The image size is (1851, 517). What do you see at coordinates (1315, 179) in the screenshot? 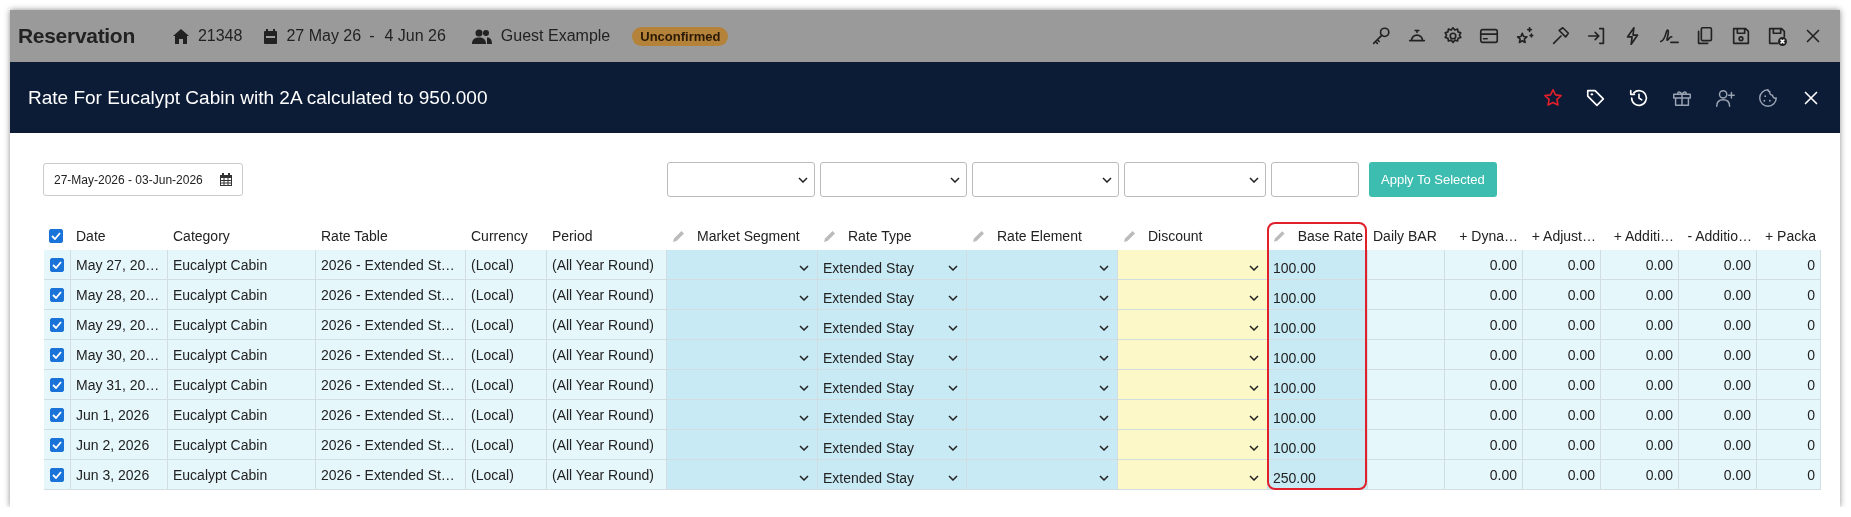
I see `amount-field` at bounding box center [1315, 179].